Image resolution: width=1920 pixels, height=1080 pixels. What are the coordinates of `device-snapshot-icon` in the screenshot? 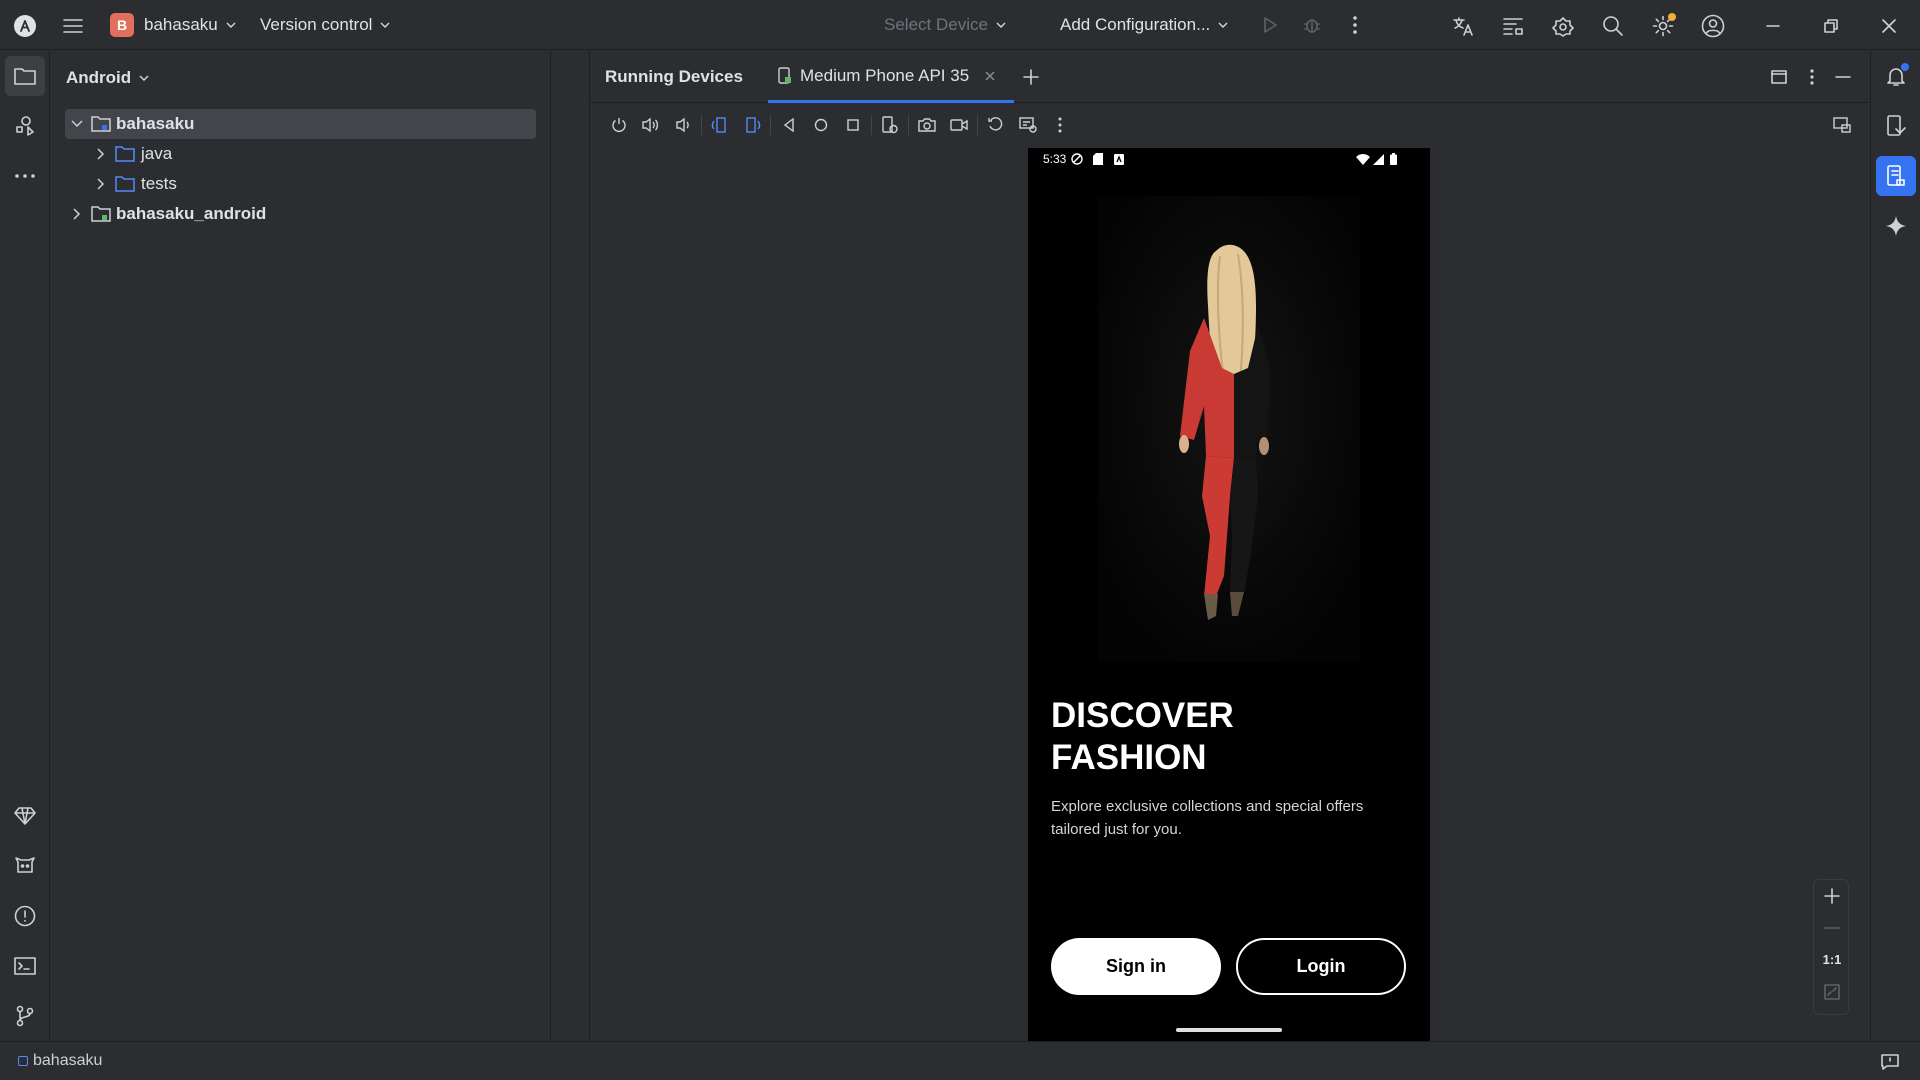 It's located at (890, 125).